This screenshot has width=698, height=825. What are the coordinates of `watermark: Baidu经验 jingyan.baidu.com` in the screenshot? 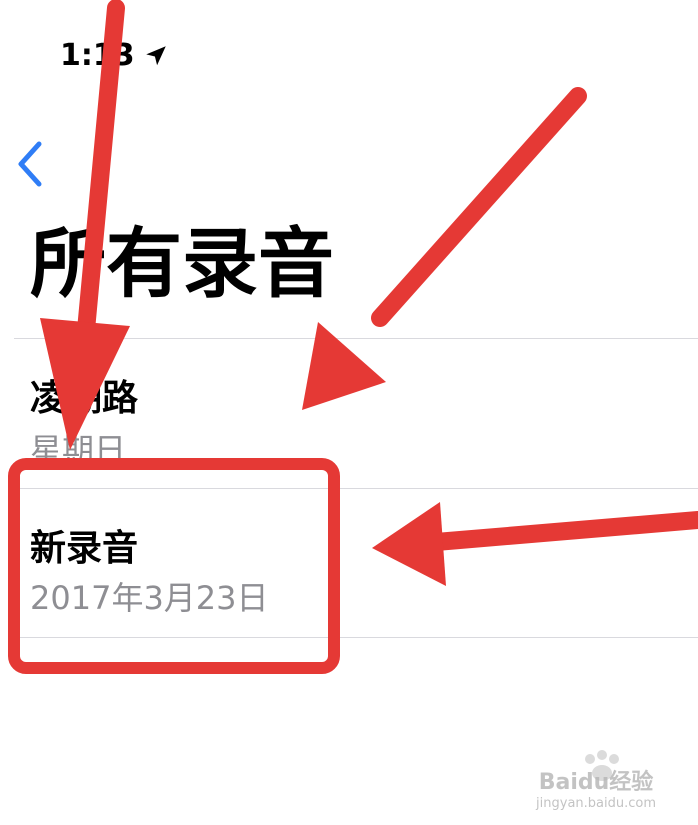 It's located at (596, 787).